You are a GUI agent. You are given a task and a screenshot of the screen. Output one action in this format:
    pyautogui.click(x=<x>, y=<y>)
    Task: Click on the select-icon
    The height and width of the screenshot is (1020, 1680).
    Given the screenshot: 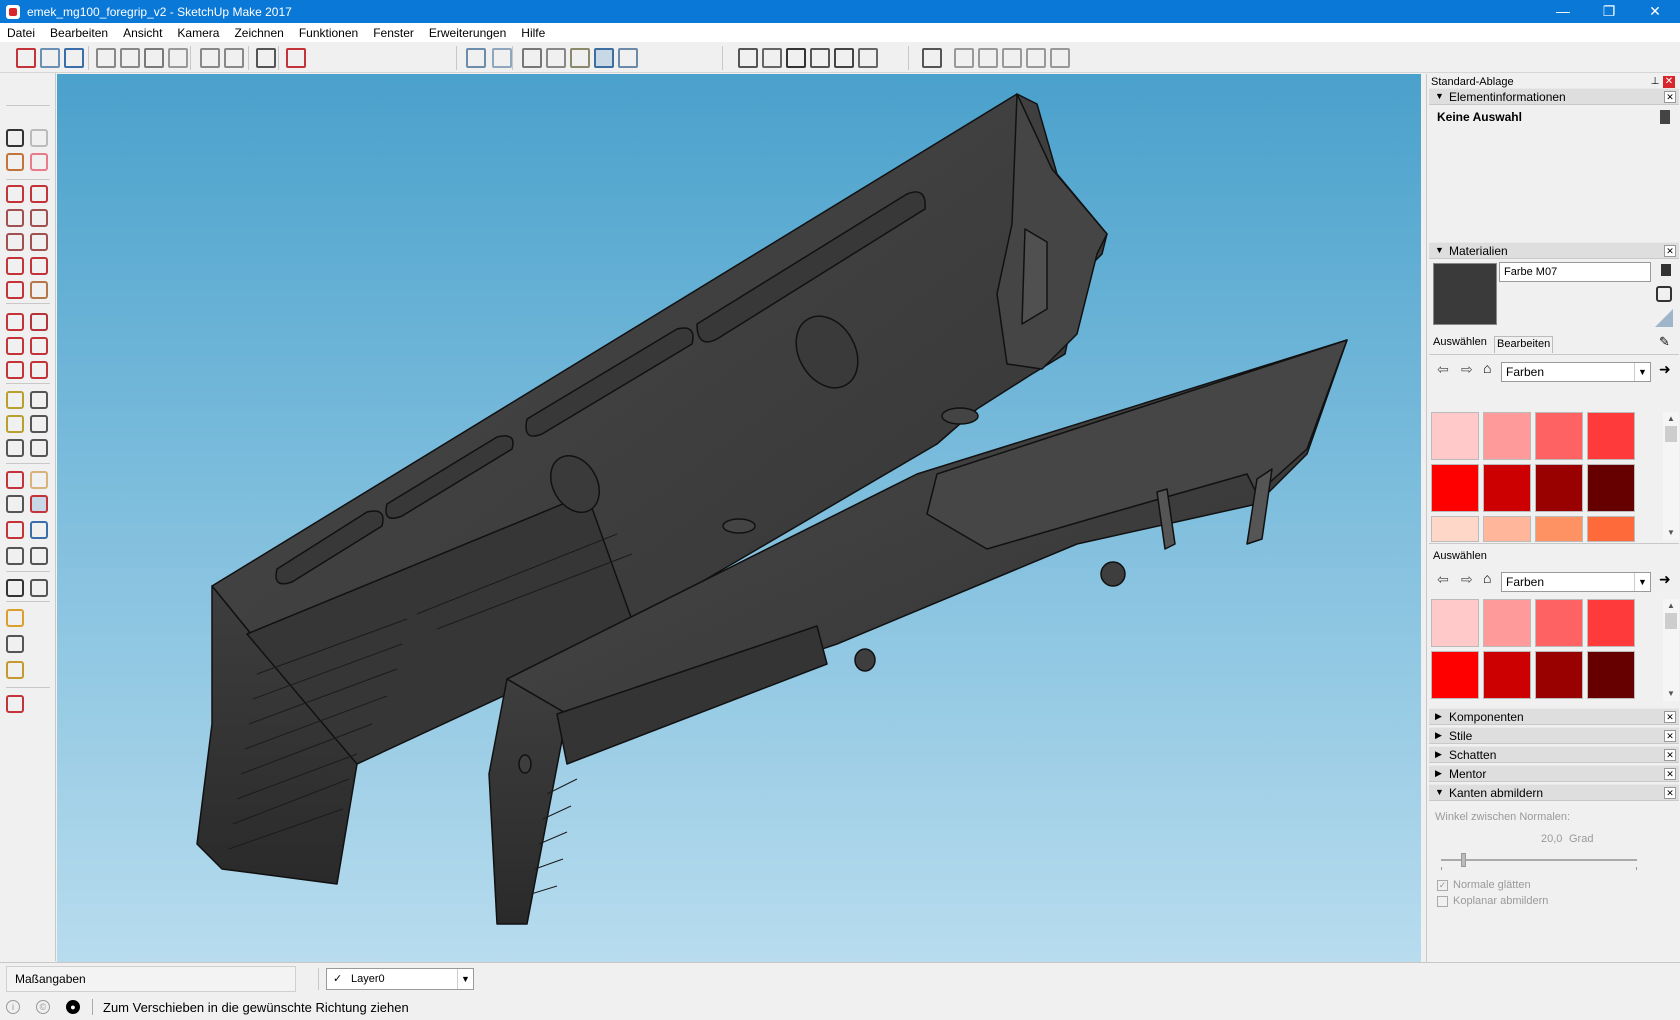 What is the action you would take?
    pyautogui.click(x=15, y=138)
    